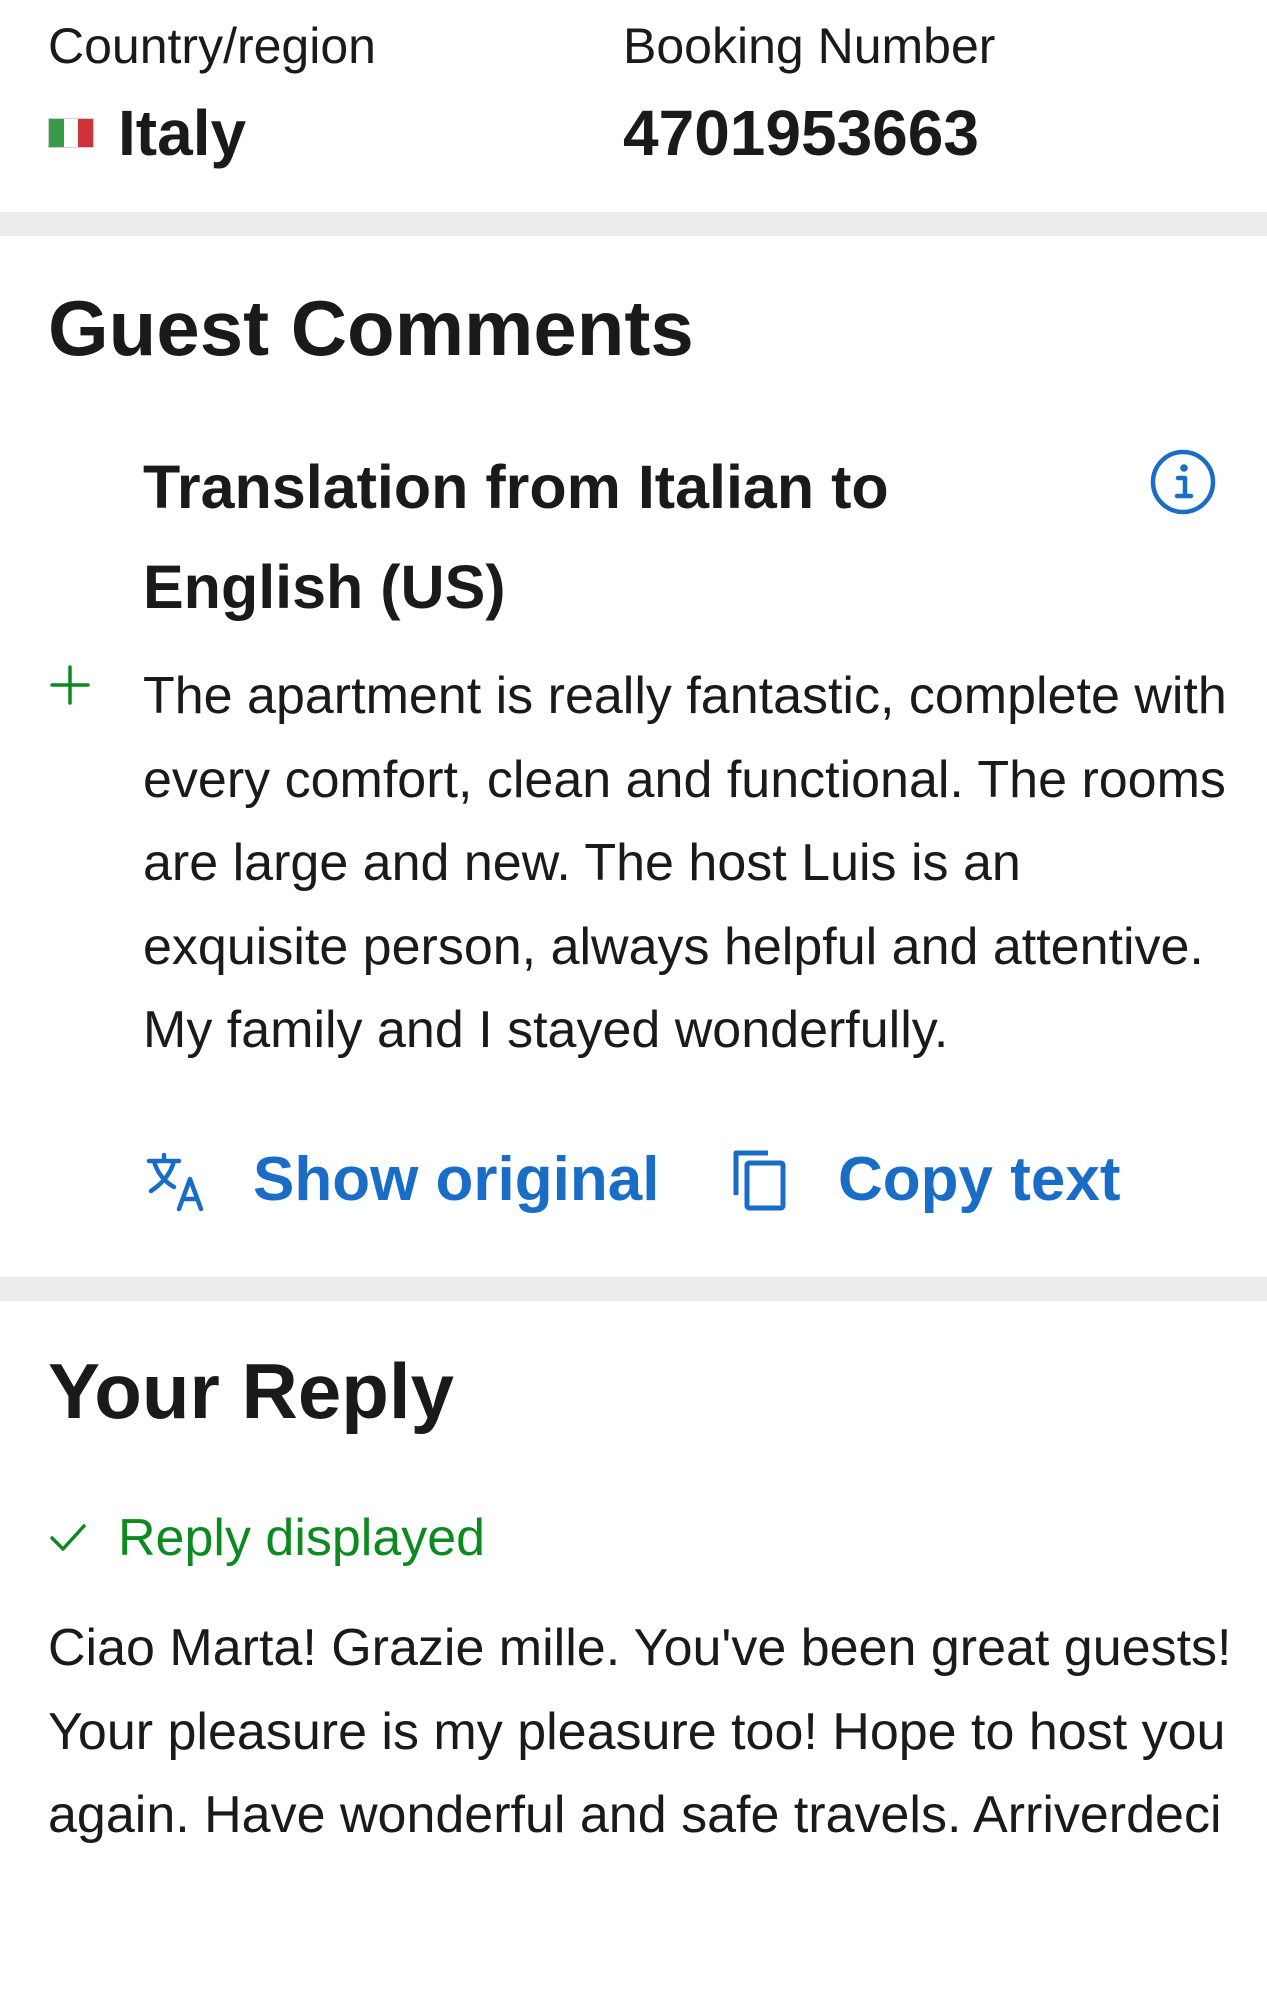 The width and height of the screenshot is (1267, 2000). Describe the element at coordinates (251, 1391) in the screenshot. I see `your-reply-title: Your Reply` at that location.